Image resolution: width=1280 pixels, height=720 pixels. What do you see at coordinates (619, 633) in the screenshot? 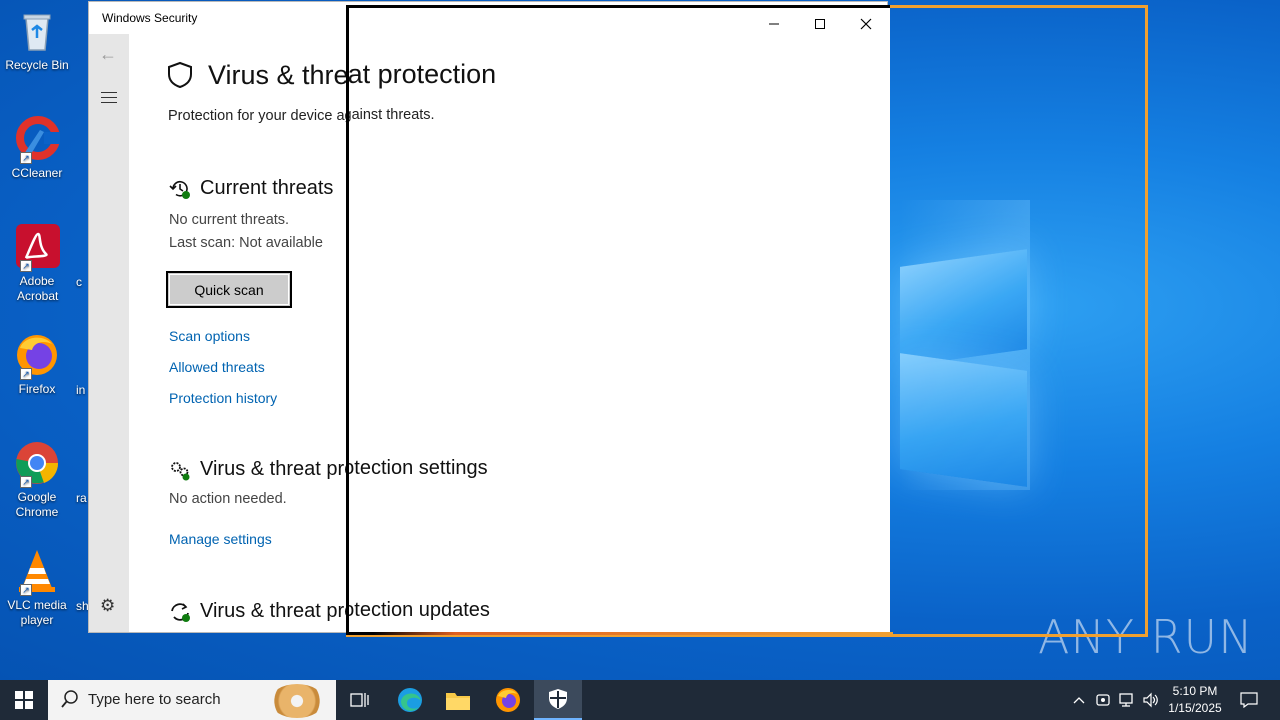
I see `overlay-bottom-edge` at bounding box center [619, 633].